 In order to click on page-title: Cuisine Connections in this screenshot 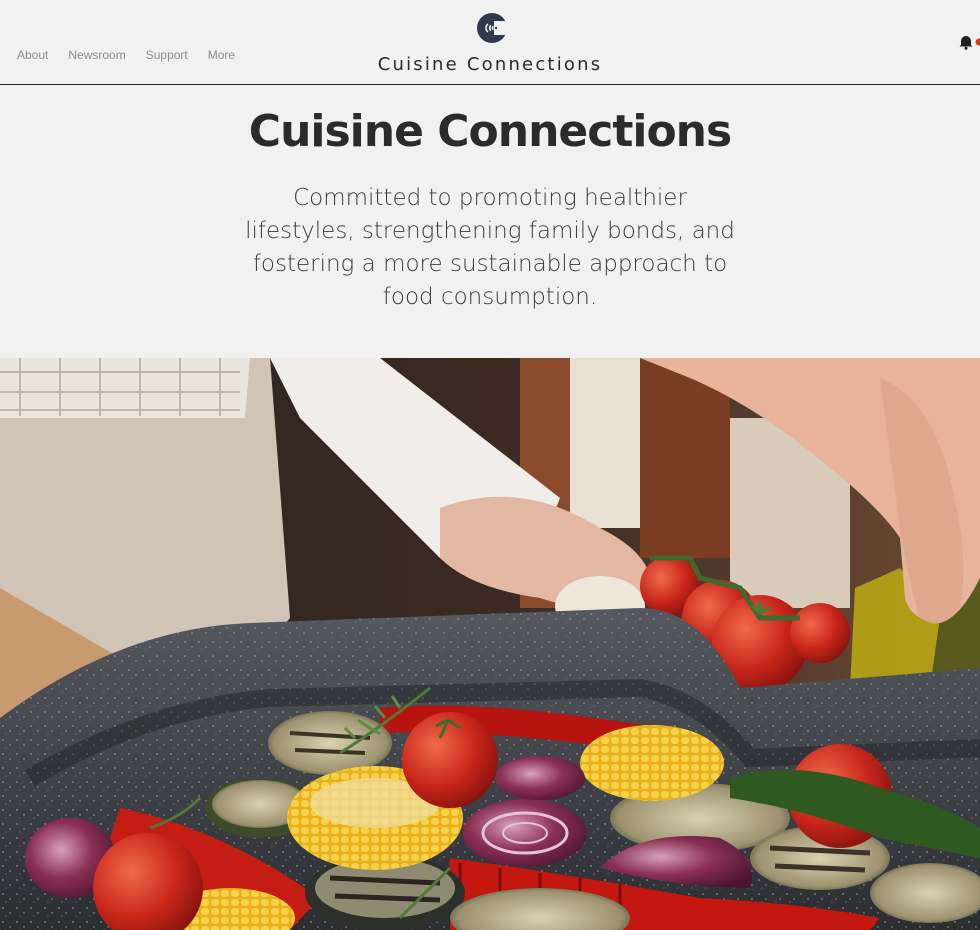, I will do `click(490, 131)`.